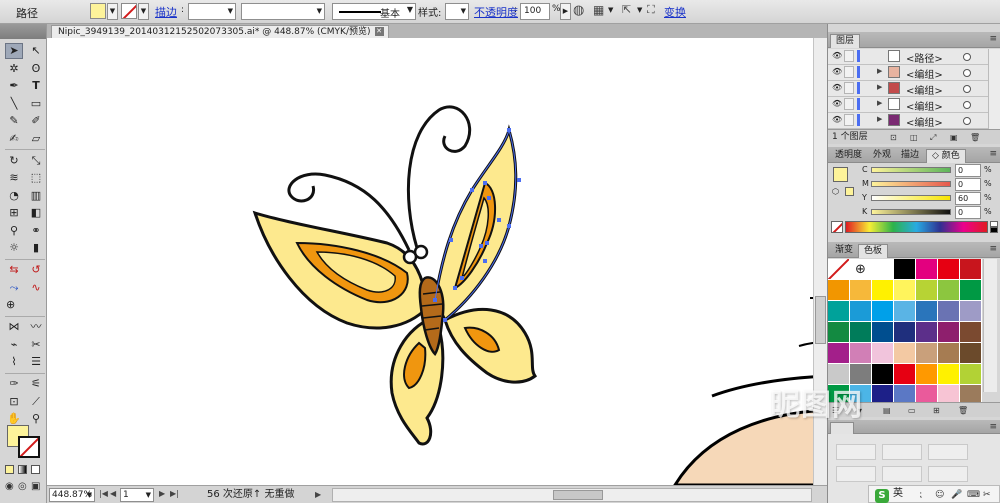 This screenshot has width=1000, height=503. Describe the element at coordinates (882, 156) in the screenshot. I see `tab-appearance: 外观` at that location.